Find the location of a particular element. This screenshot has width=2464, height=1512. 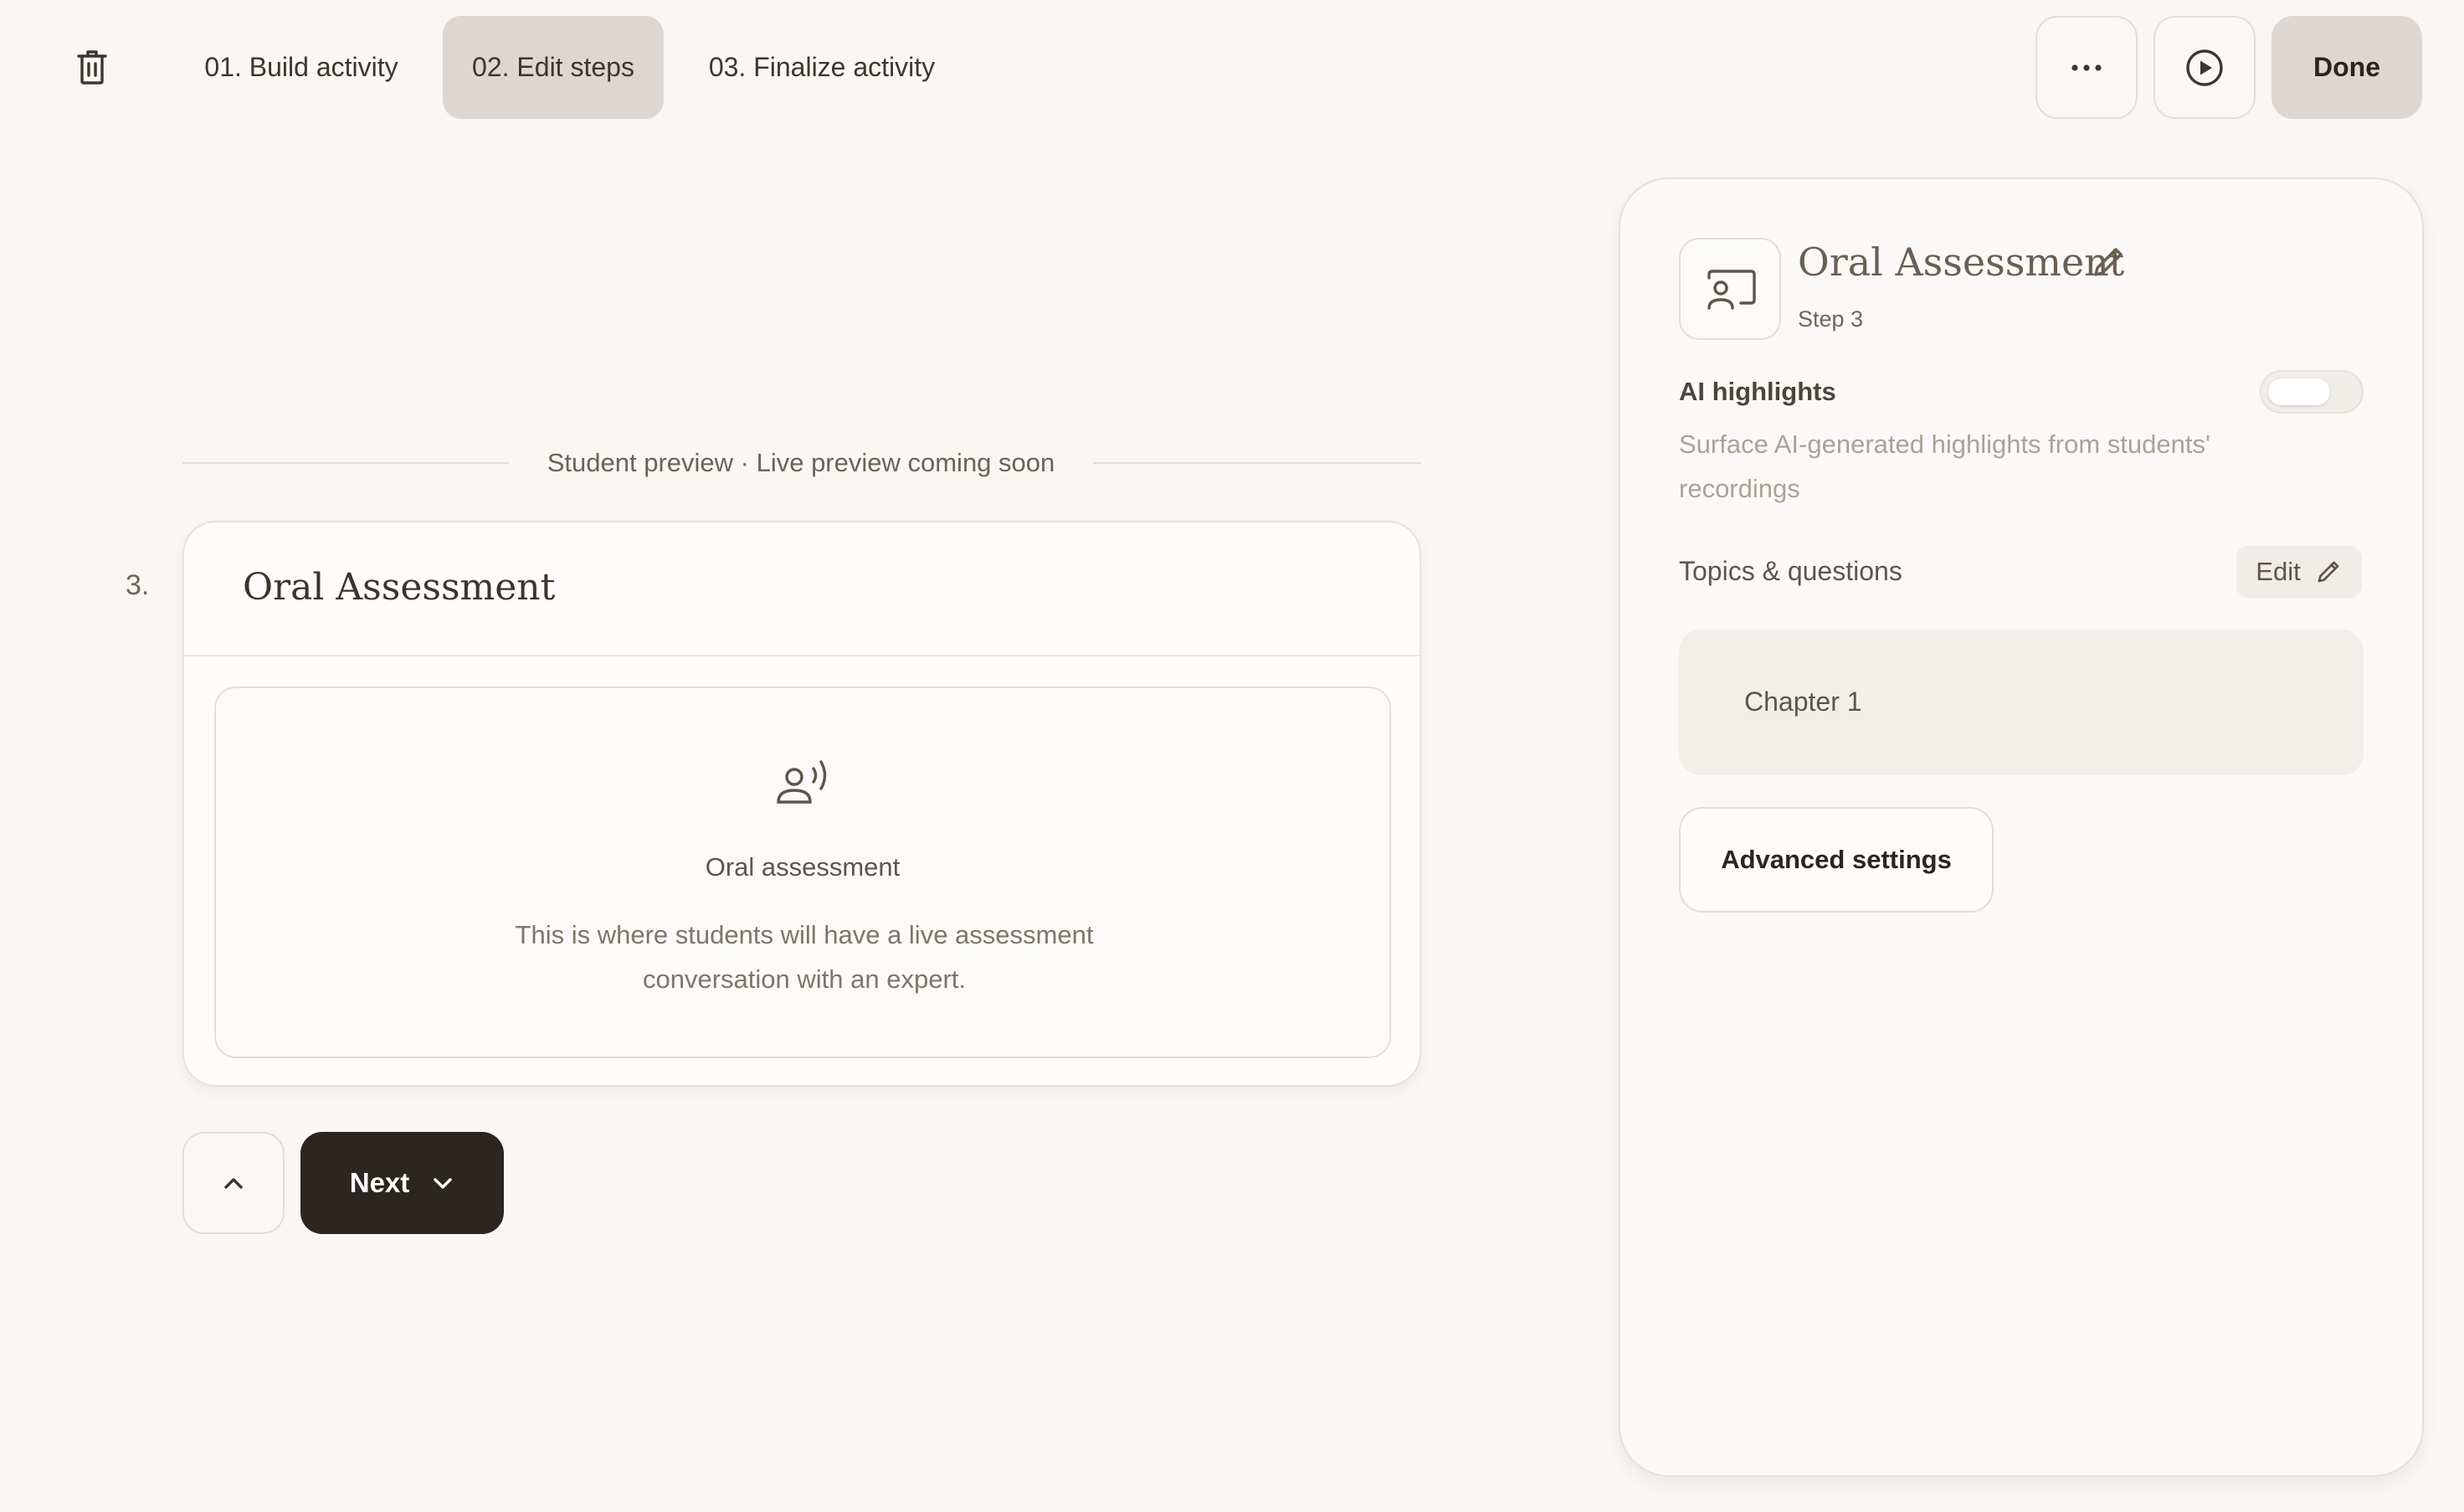

tab-finalize-activity: 03. Finalize activity is located at coordinates (821, 67).